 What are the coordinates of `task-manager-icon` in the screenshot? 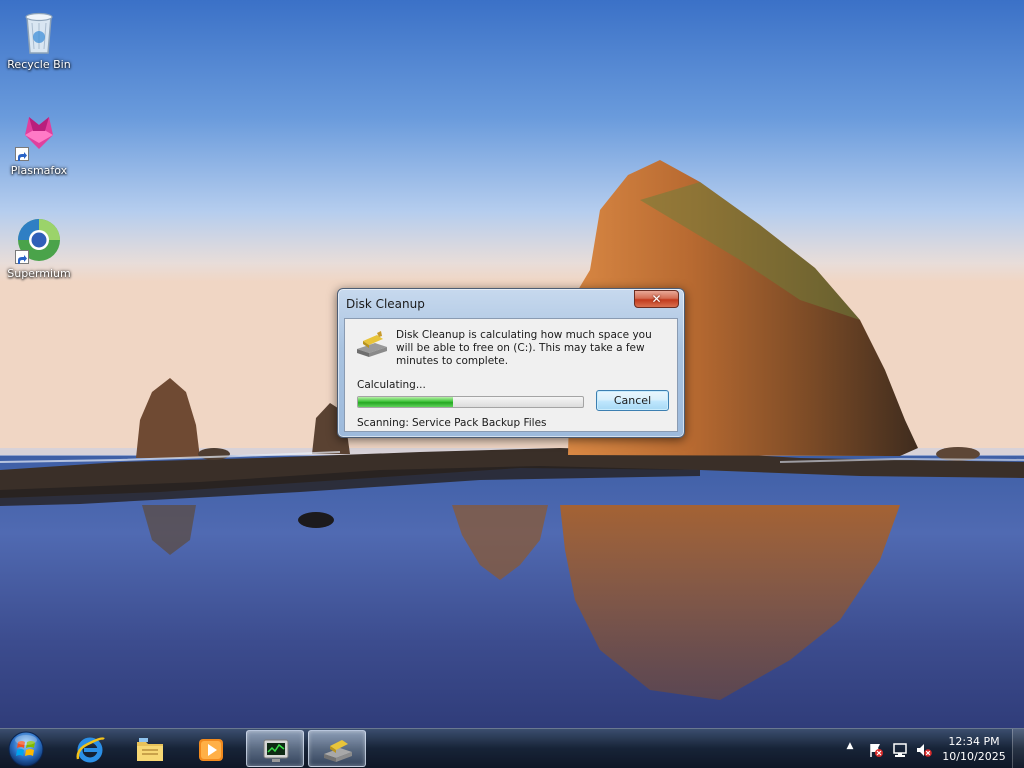 It's located at (276, 750).